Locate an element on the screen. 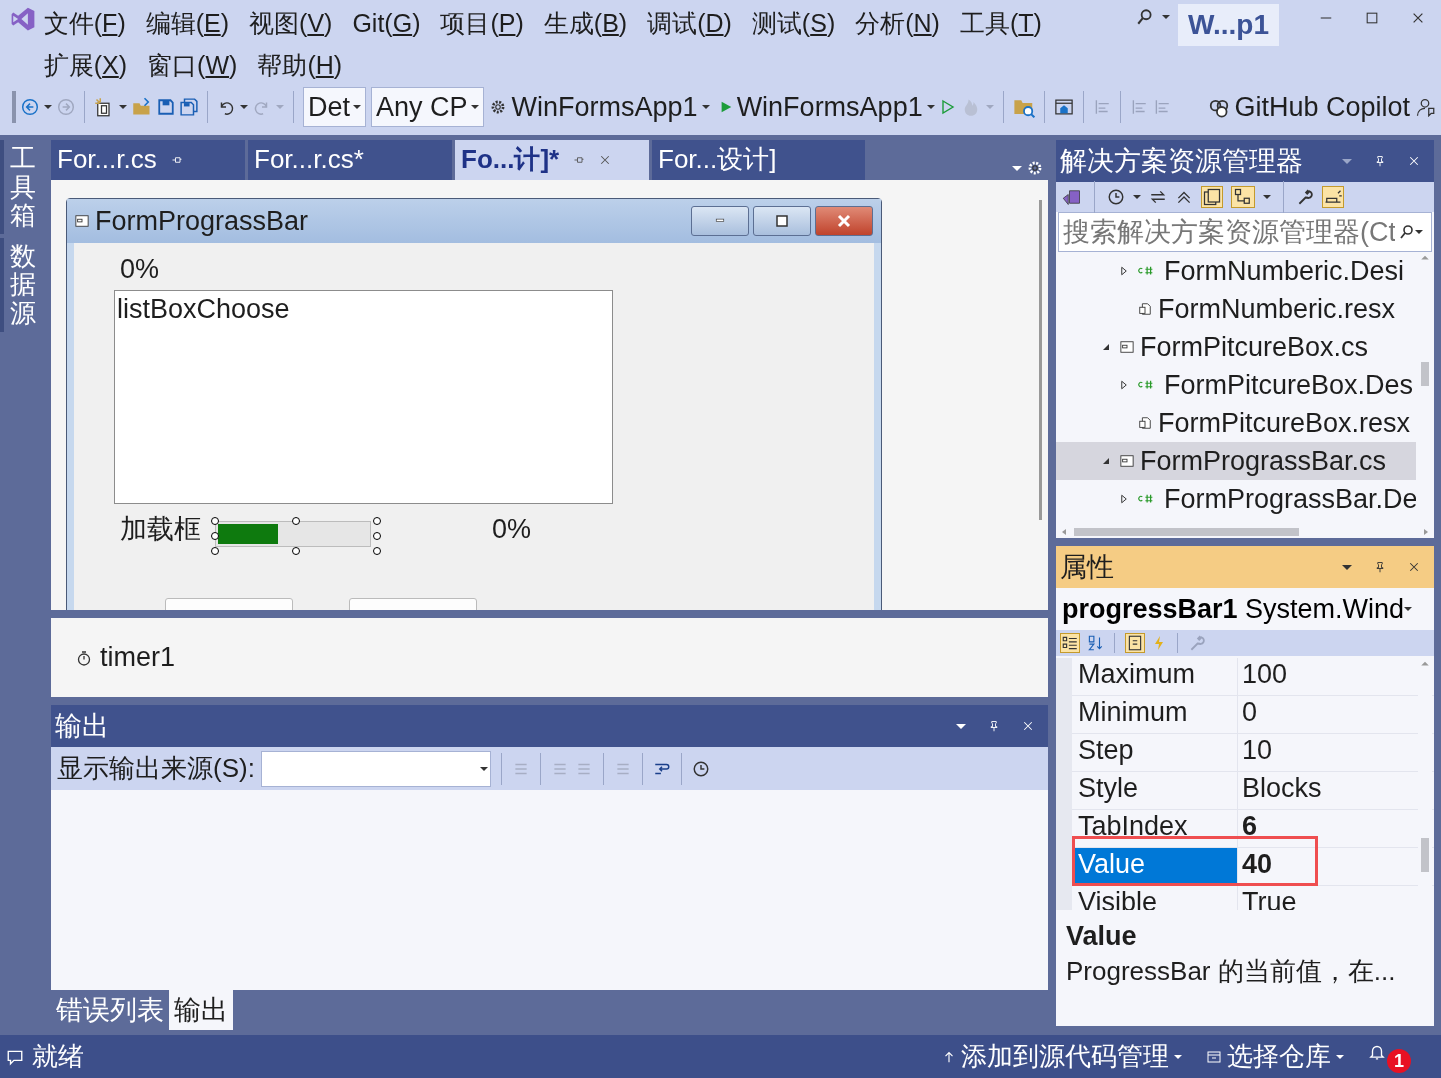 The image size is (1441, 1078). categorized-icon is located at coordinates (1070, 643).